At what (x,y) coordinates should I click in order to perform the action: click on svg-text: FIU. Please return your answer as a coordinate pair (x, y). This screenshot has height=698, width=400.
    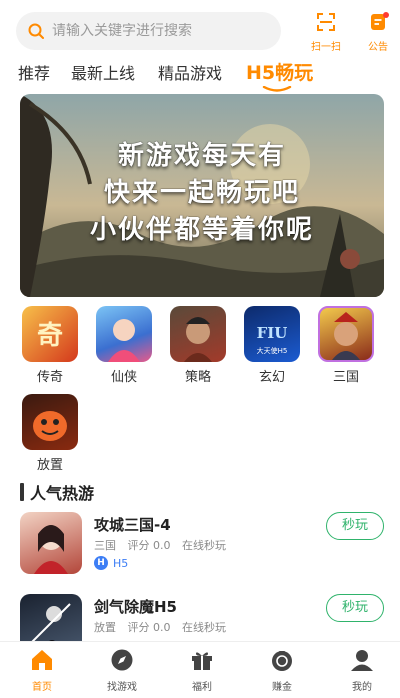
    Looking at the image, I should click on (272, 333).